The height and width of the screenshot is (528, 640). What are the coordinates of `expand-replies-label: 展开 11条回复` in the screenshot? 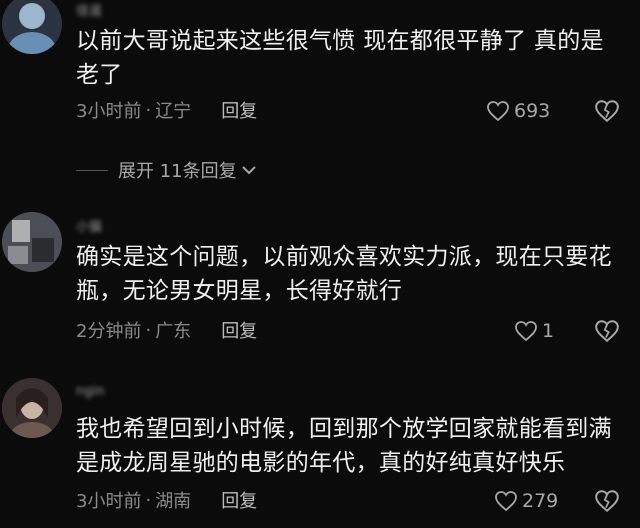 It's located at (177, 171).